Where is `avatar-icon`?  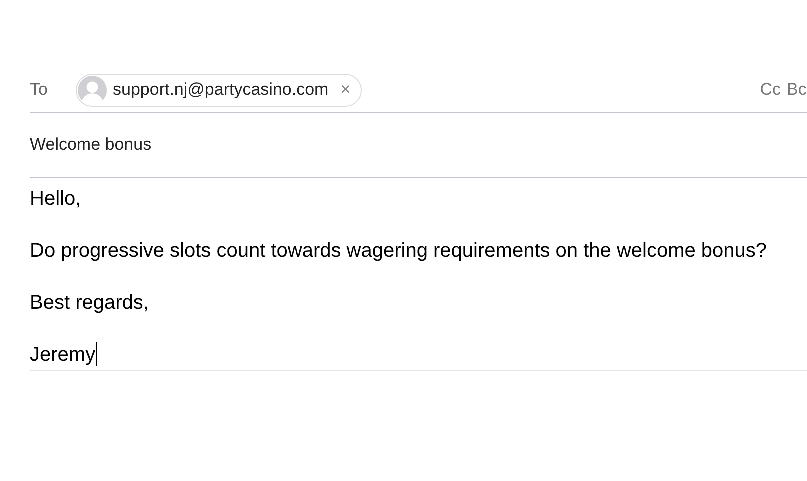 avatar-icon is located at coordinates (92, 90).